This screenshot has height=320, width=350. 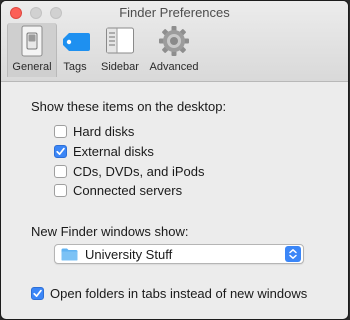 I want to click on cds-dvds-ipods-label: CDs, DVDs, and iPods, so click(x=139, y=171).